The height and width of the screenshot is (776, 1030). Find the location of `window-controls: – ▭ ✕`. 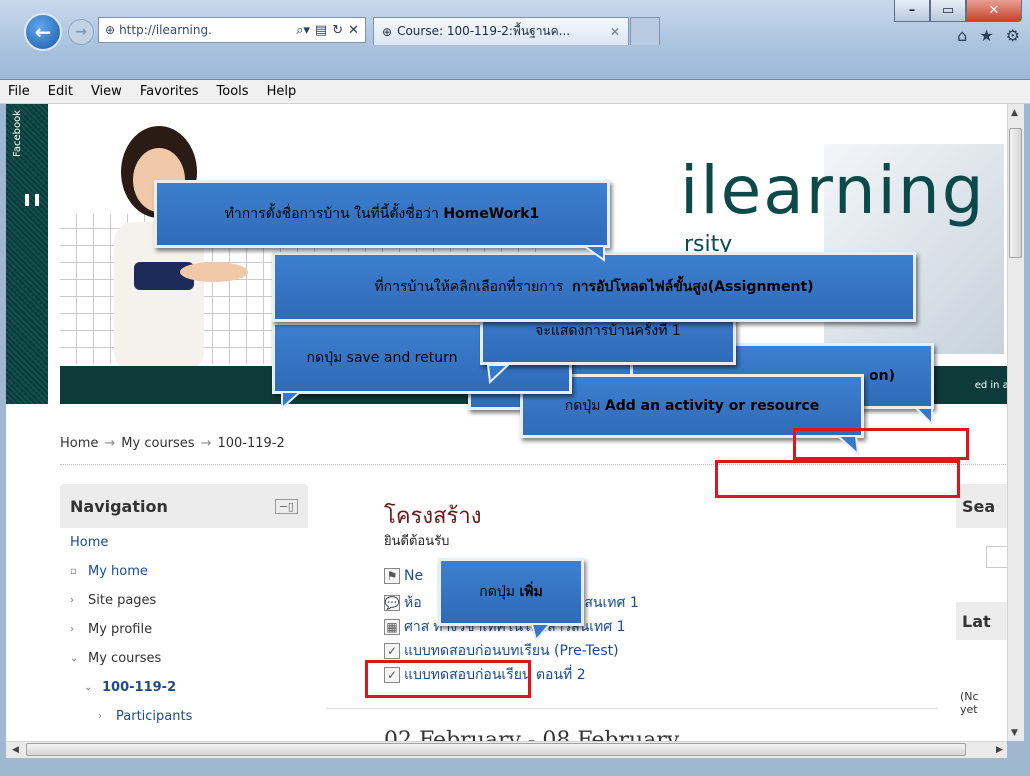

window-controls: – ▭ ✕ is located at coordinates (958, 11).